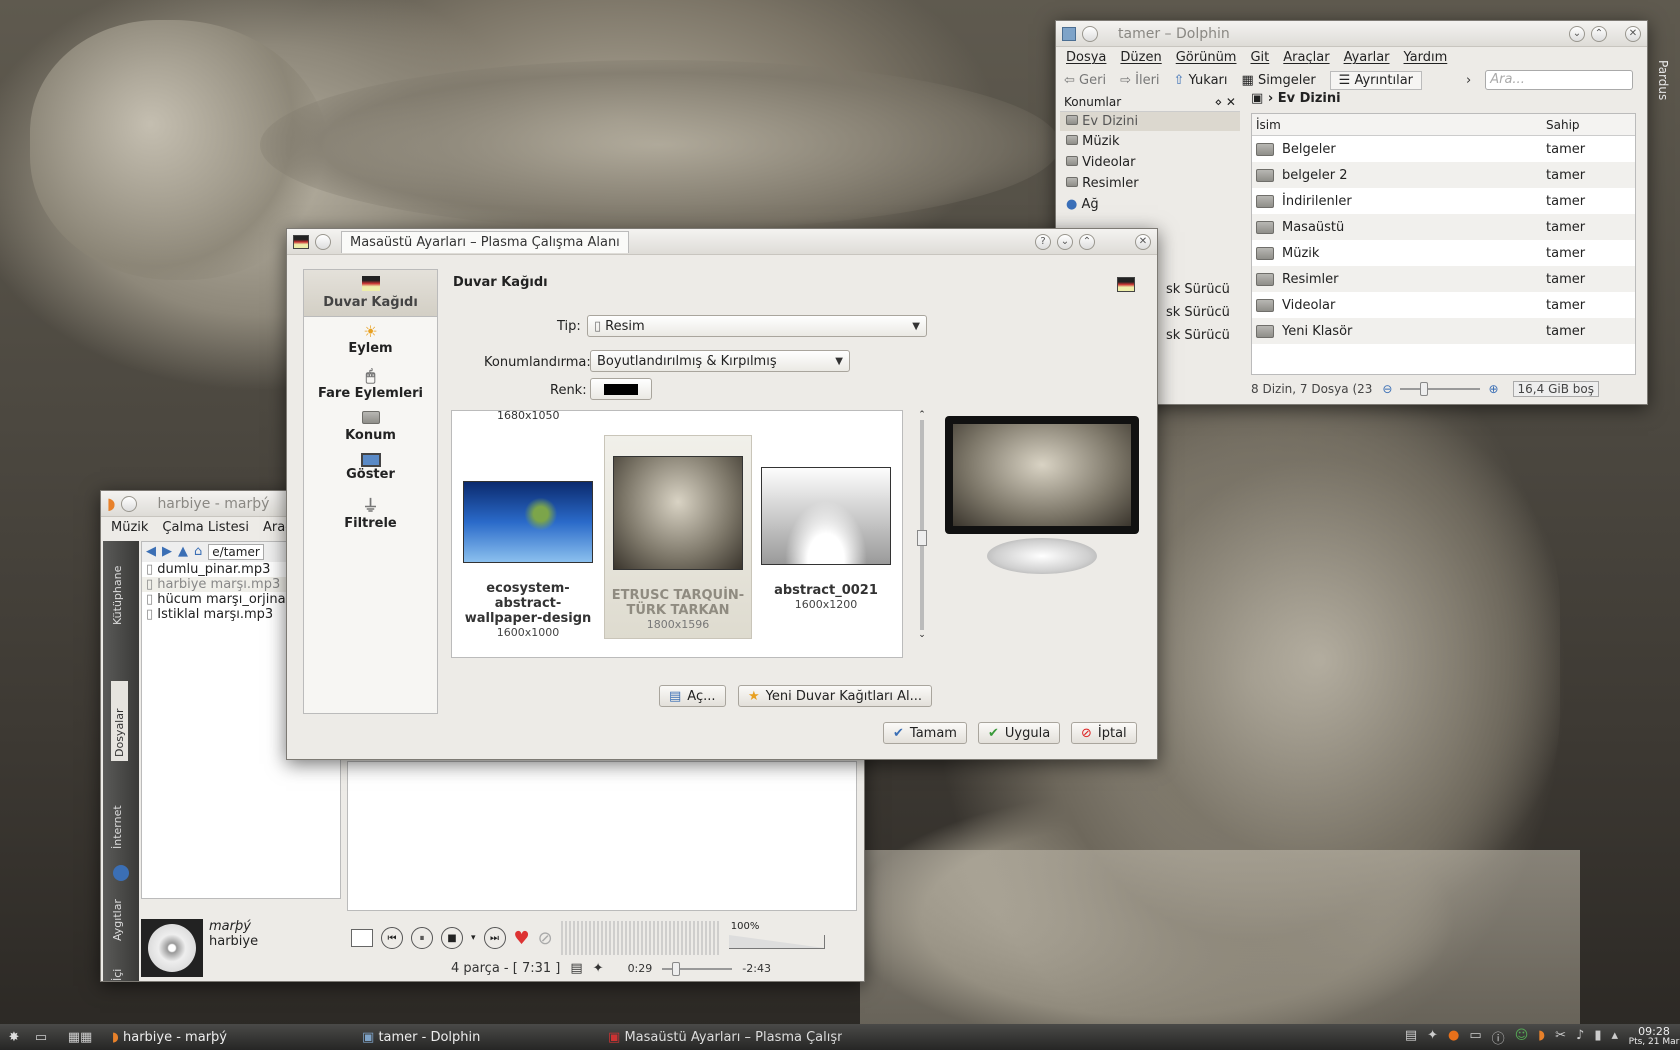  What do you see at coordinates (1498, 1037) in the screenshot?
I see `info-icon: ⓘ` at bounding box center [1498, 1037].